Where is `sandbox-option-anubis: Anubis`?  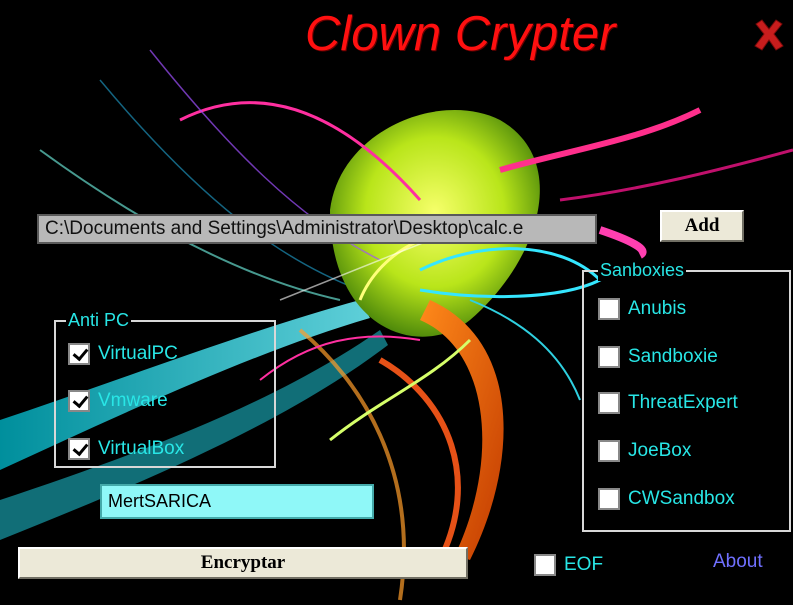
sandbox-option-anubis: Anubis is located at coordinates (642, 309).